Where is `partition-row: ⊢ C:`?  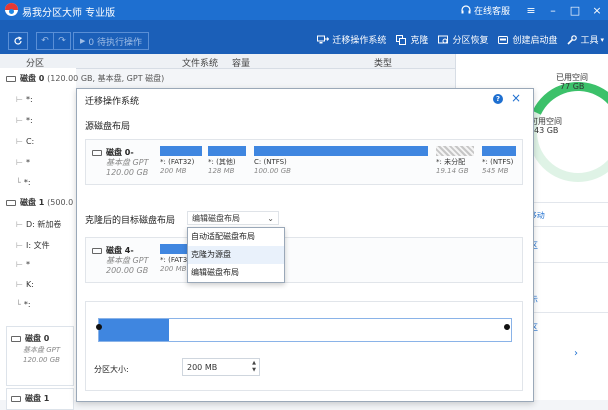 partition-row: ⊢ C: is located at coordinates (25, 141).